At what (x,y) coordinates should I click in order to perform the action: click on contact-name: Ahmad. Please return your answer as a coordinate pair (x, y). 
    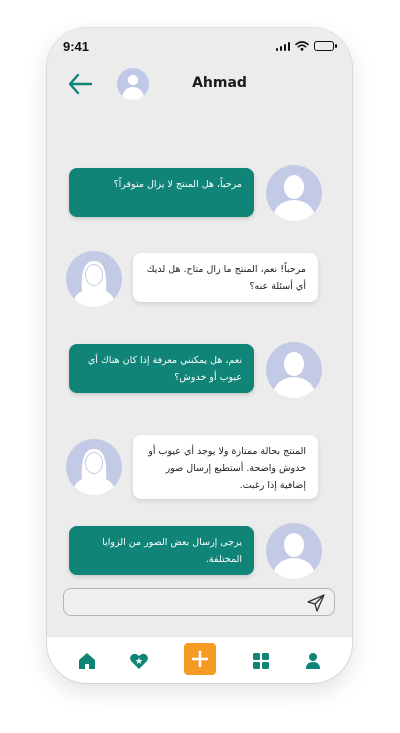
    Looking at the image, I should click on (219, 83).